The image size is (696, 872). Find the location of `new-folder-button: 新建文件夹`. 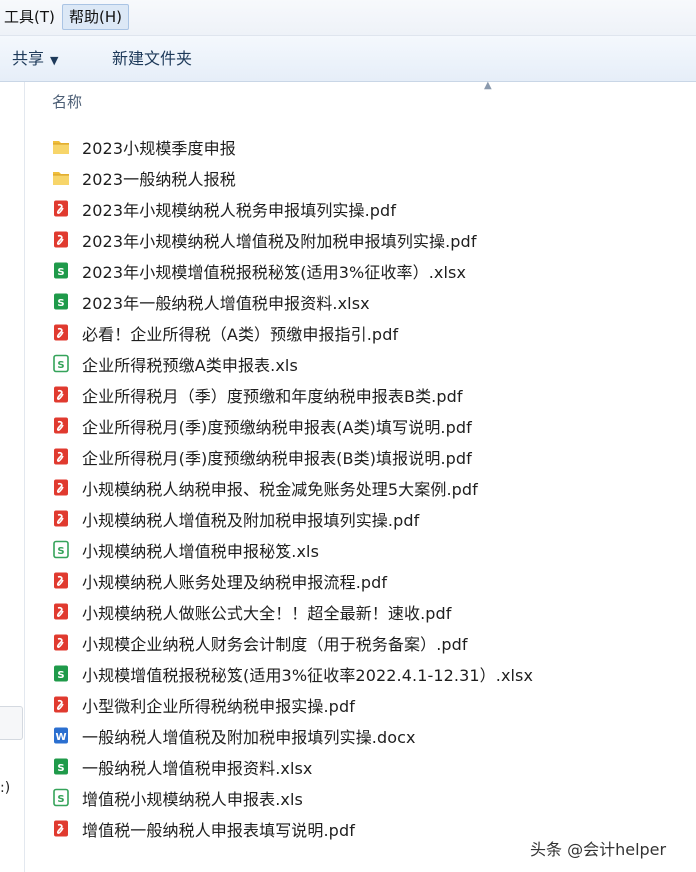

new-folder-button: 新建文件夹 is located at coordinates (152, 59).